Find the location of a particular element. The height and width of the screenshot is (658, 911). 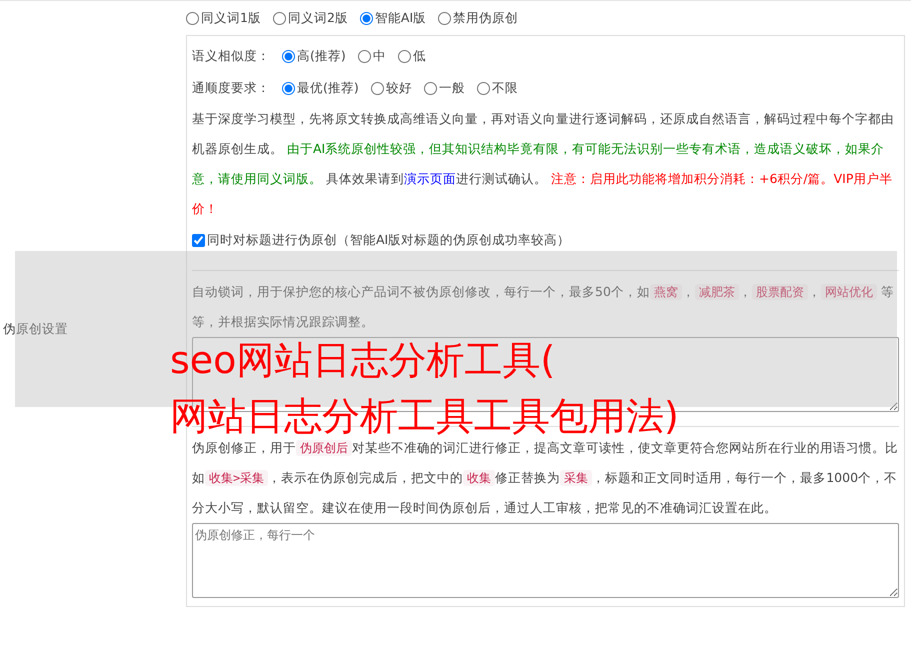

checkbox is located at coordinates (198, 240).